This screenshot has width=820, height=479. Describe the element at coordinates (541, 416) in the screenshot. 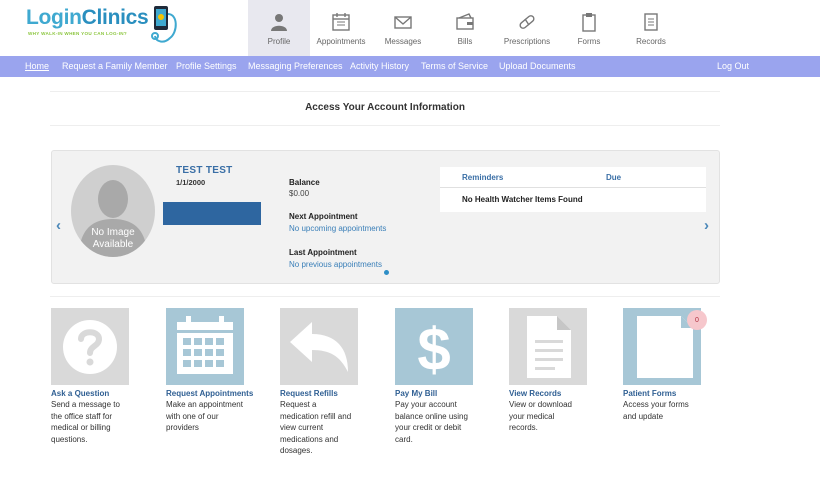

I see `tile-description: View or download your medical records.` at that location.